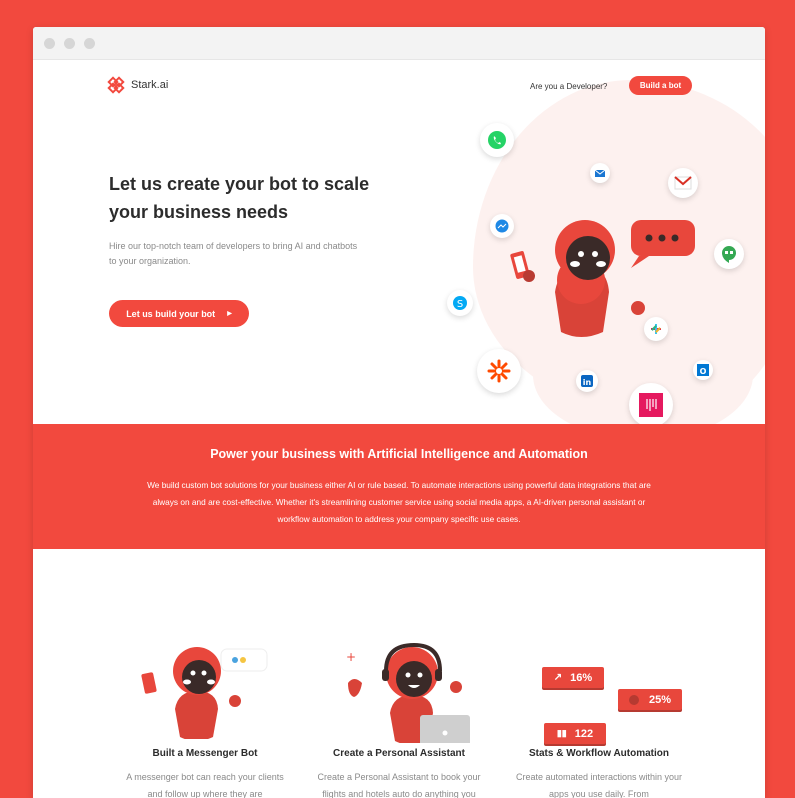  Describe the element at coordinates (499, 371) in the screenshot. I see `zapier-icon` at that location.